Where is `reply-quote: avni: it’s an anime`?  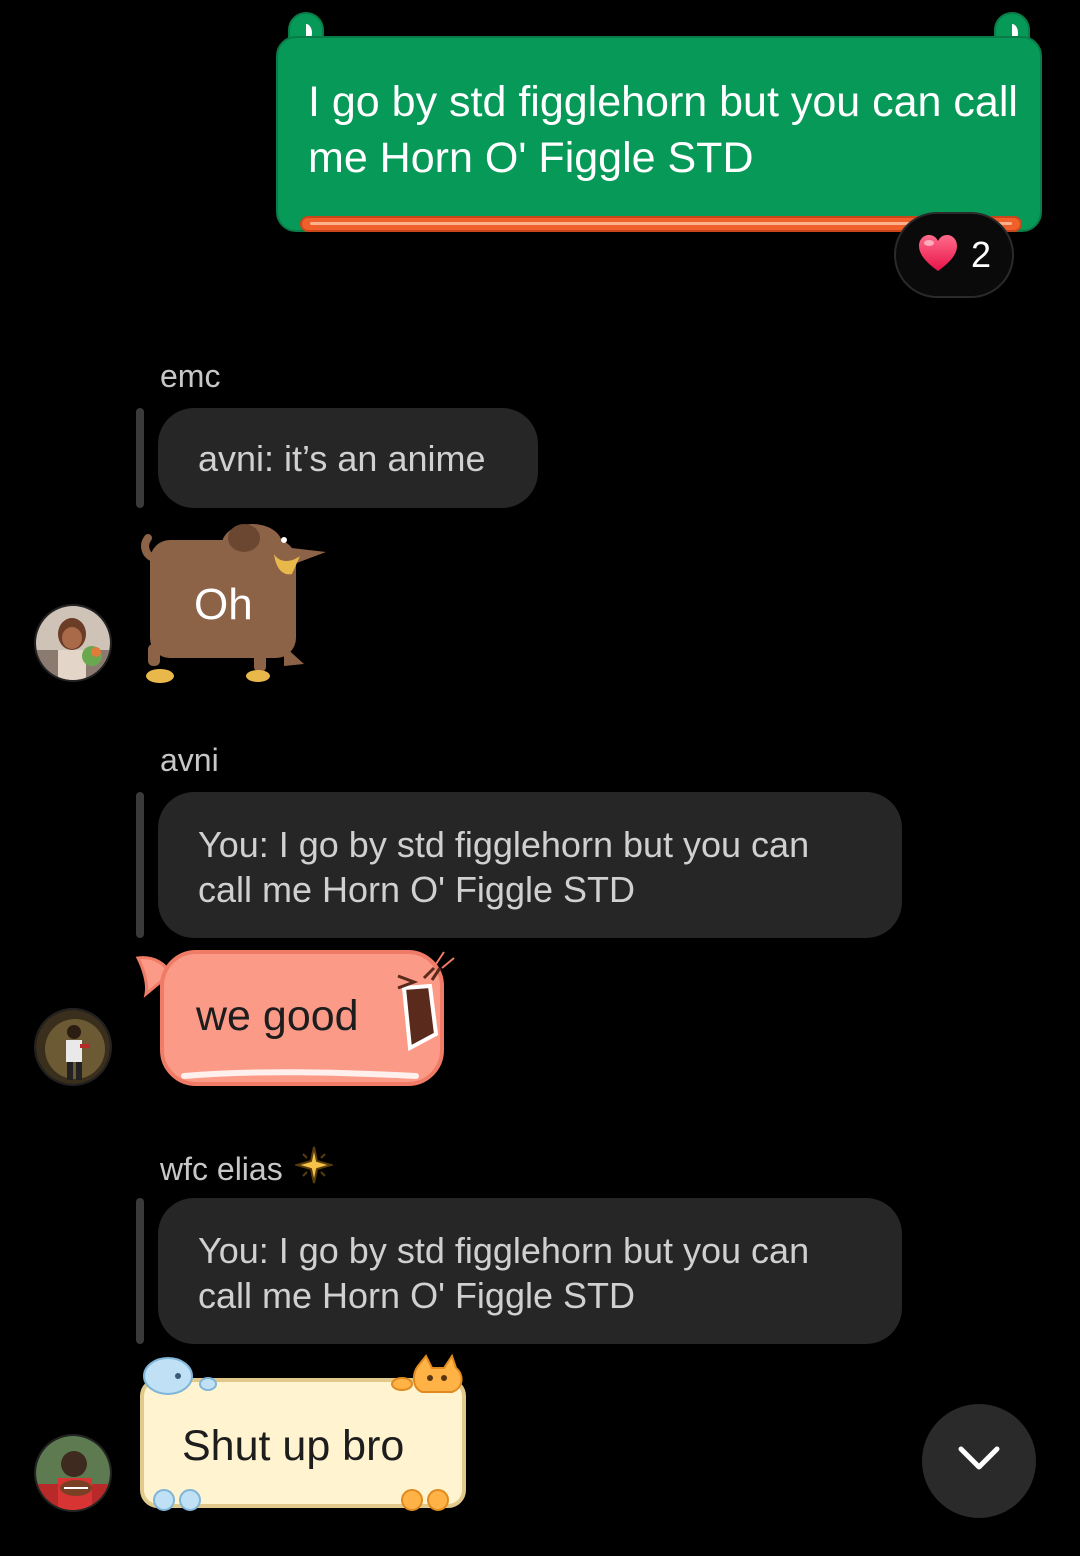
reply-quote: avni: it’s an anime is located at coordinates (348, 458).